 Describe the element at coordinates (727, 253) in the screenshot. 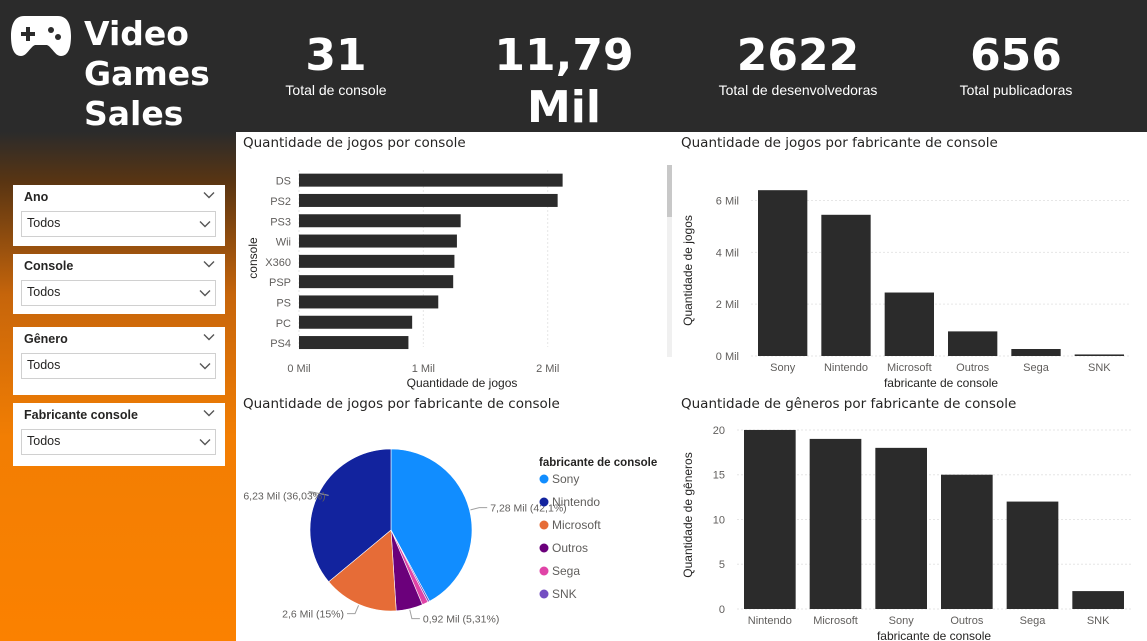

I see `y-tick-label: 4 Mil` at that location.